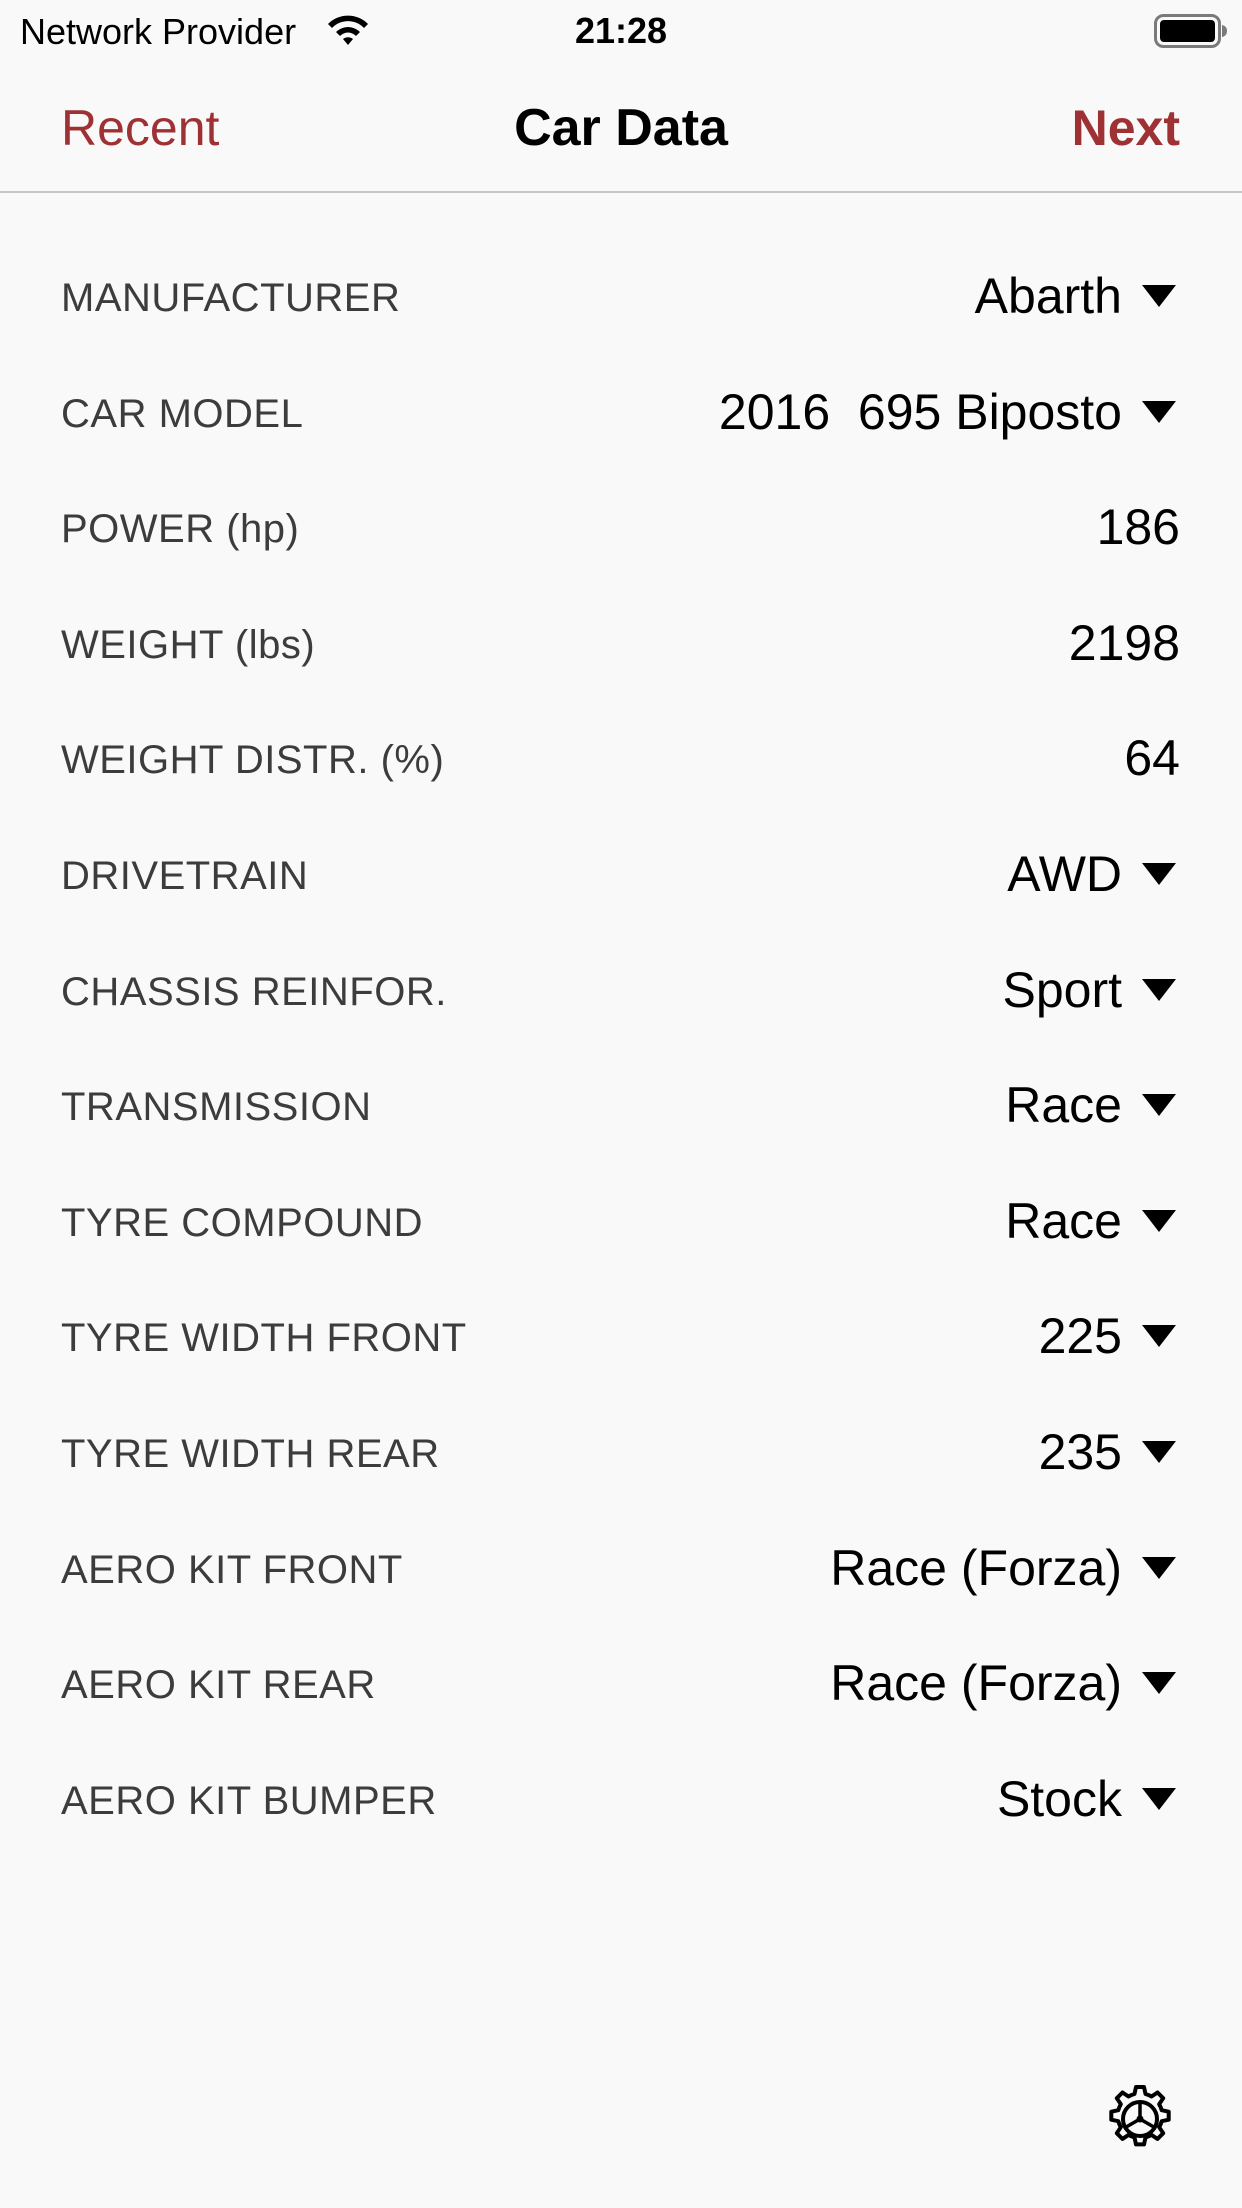 This screenshot has height=2208, width=1242. I want to click on aero-kit-rear-row: AERO KIT REAR Race (Forza), so click(621, 1698).